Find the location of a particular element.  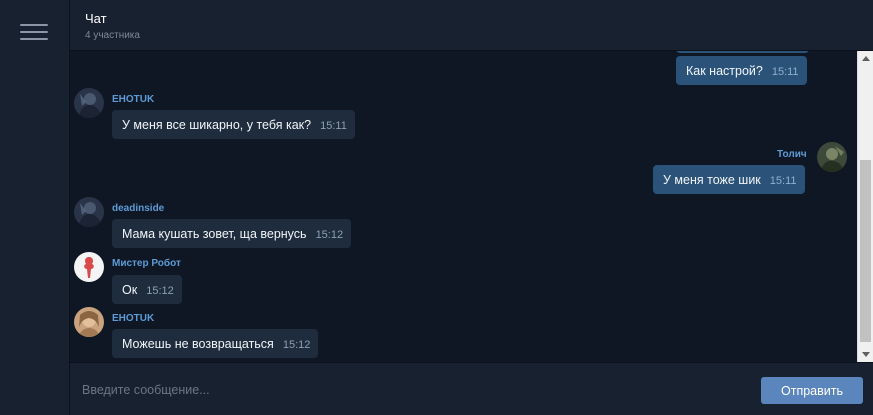

sidebar is located at coordinates (35, 207).